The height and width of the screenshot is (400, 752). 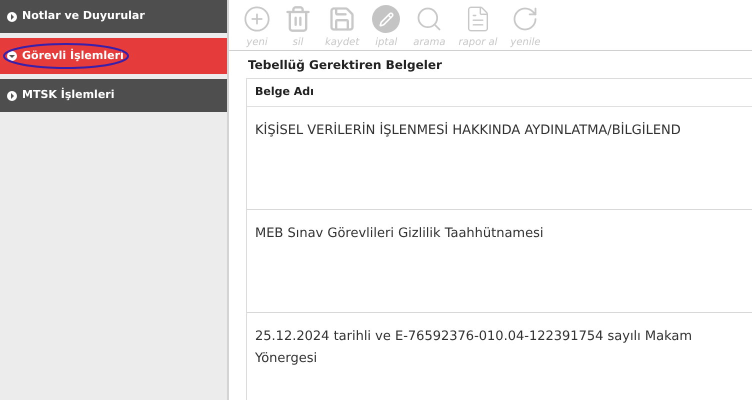 What do you see at coordinates (342, 19) in the screenshot?
I see `save-icon` at bounding box center [342, 19].